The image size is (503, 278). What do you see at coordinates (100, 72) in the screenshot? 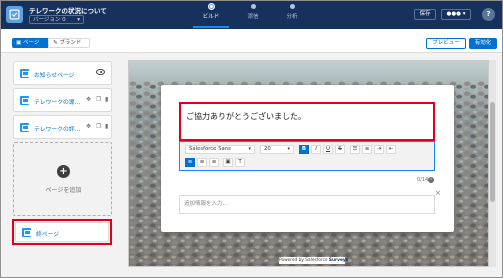
I see `eye-icon` at bounding box center [100, 72].